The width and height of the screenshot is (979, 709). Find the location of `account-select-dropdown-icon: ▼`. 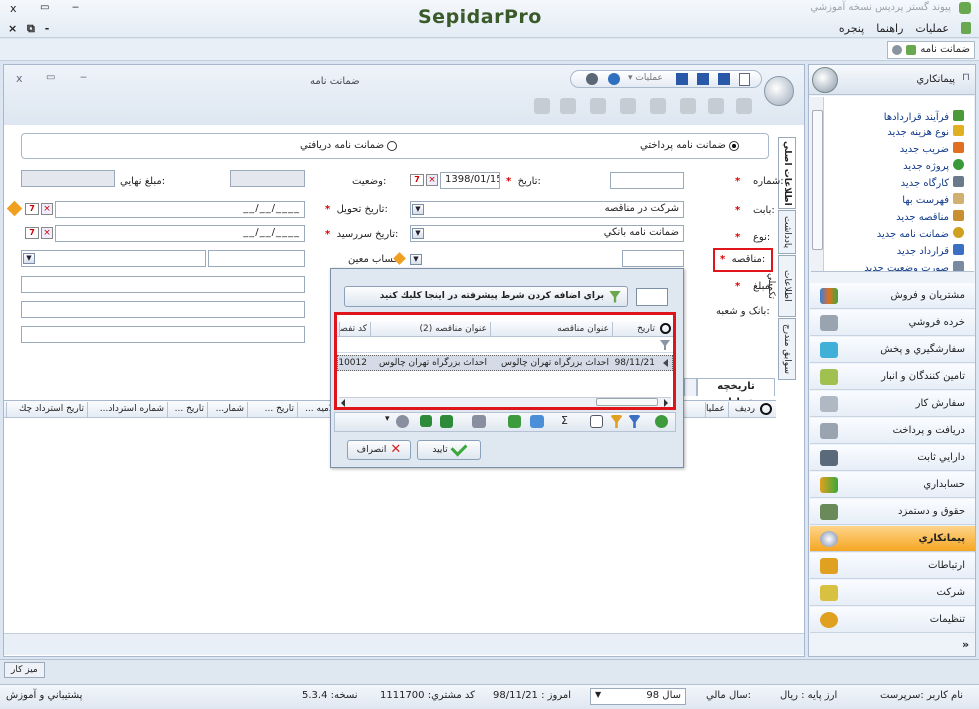

account-select-dropdown-icon: ▼ is located at coordinates (29, 258).